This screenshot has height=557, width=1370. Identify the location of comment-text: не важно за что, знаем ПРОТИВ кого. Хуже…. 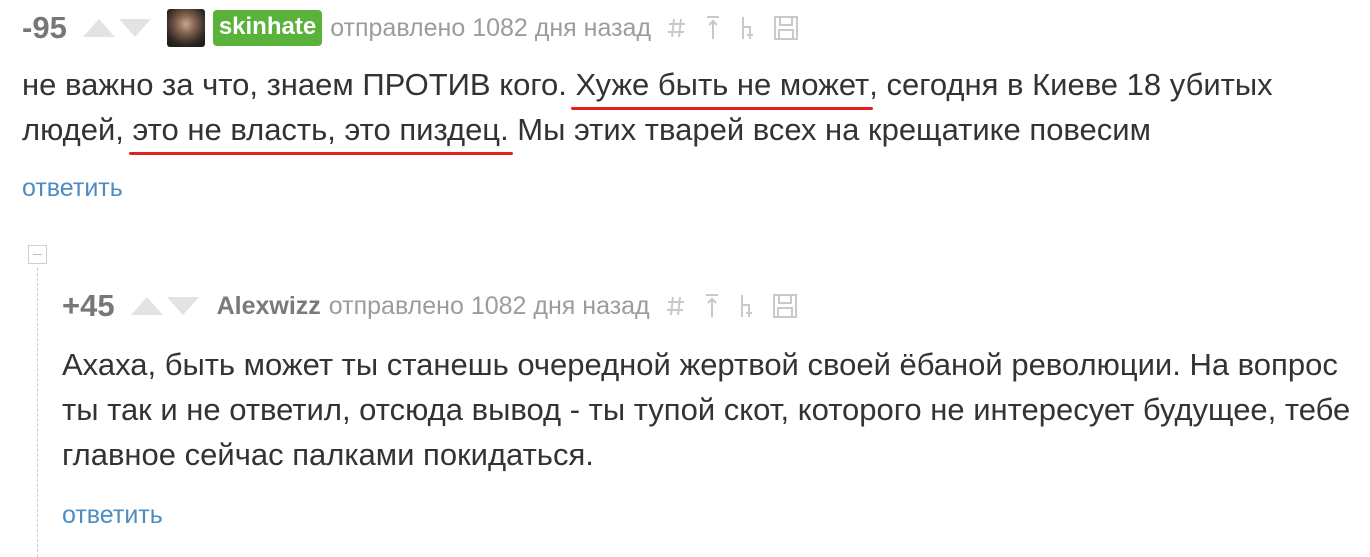
(647, 107).